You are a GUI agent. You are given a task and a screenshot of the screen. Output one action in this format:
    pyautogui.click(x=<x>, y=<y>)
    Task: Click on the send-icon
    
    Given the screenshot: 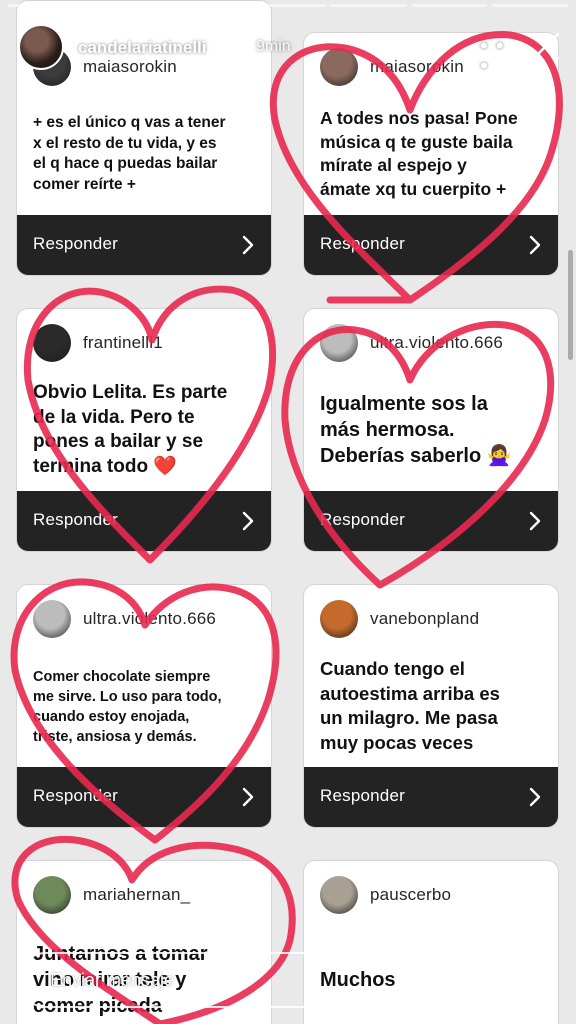 What is the action you would take?
    pyautogui.click(x=536, y=980)
    